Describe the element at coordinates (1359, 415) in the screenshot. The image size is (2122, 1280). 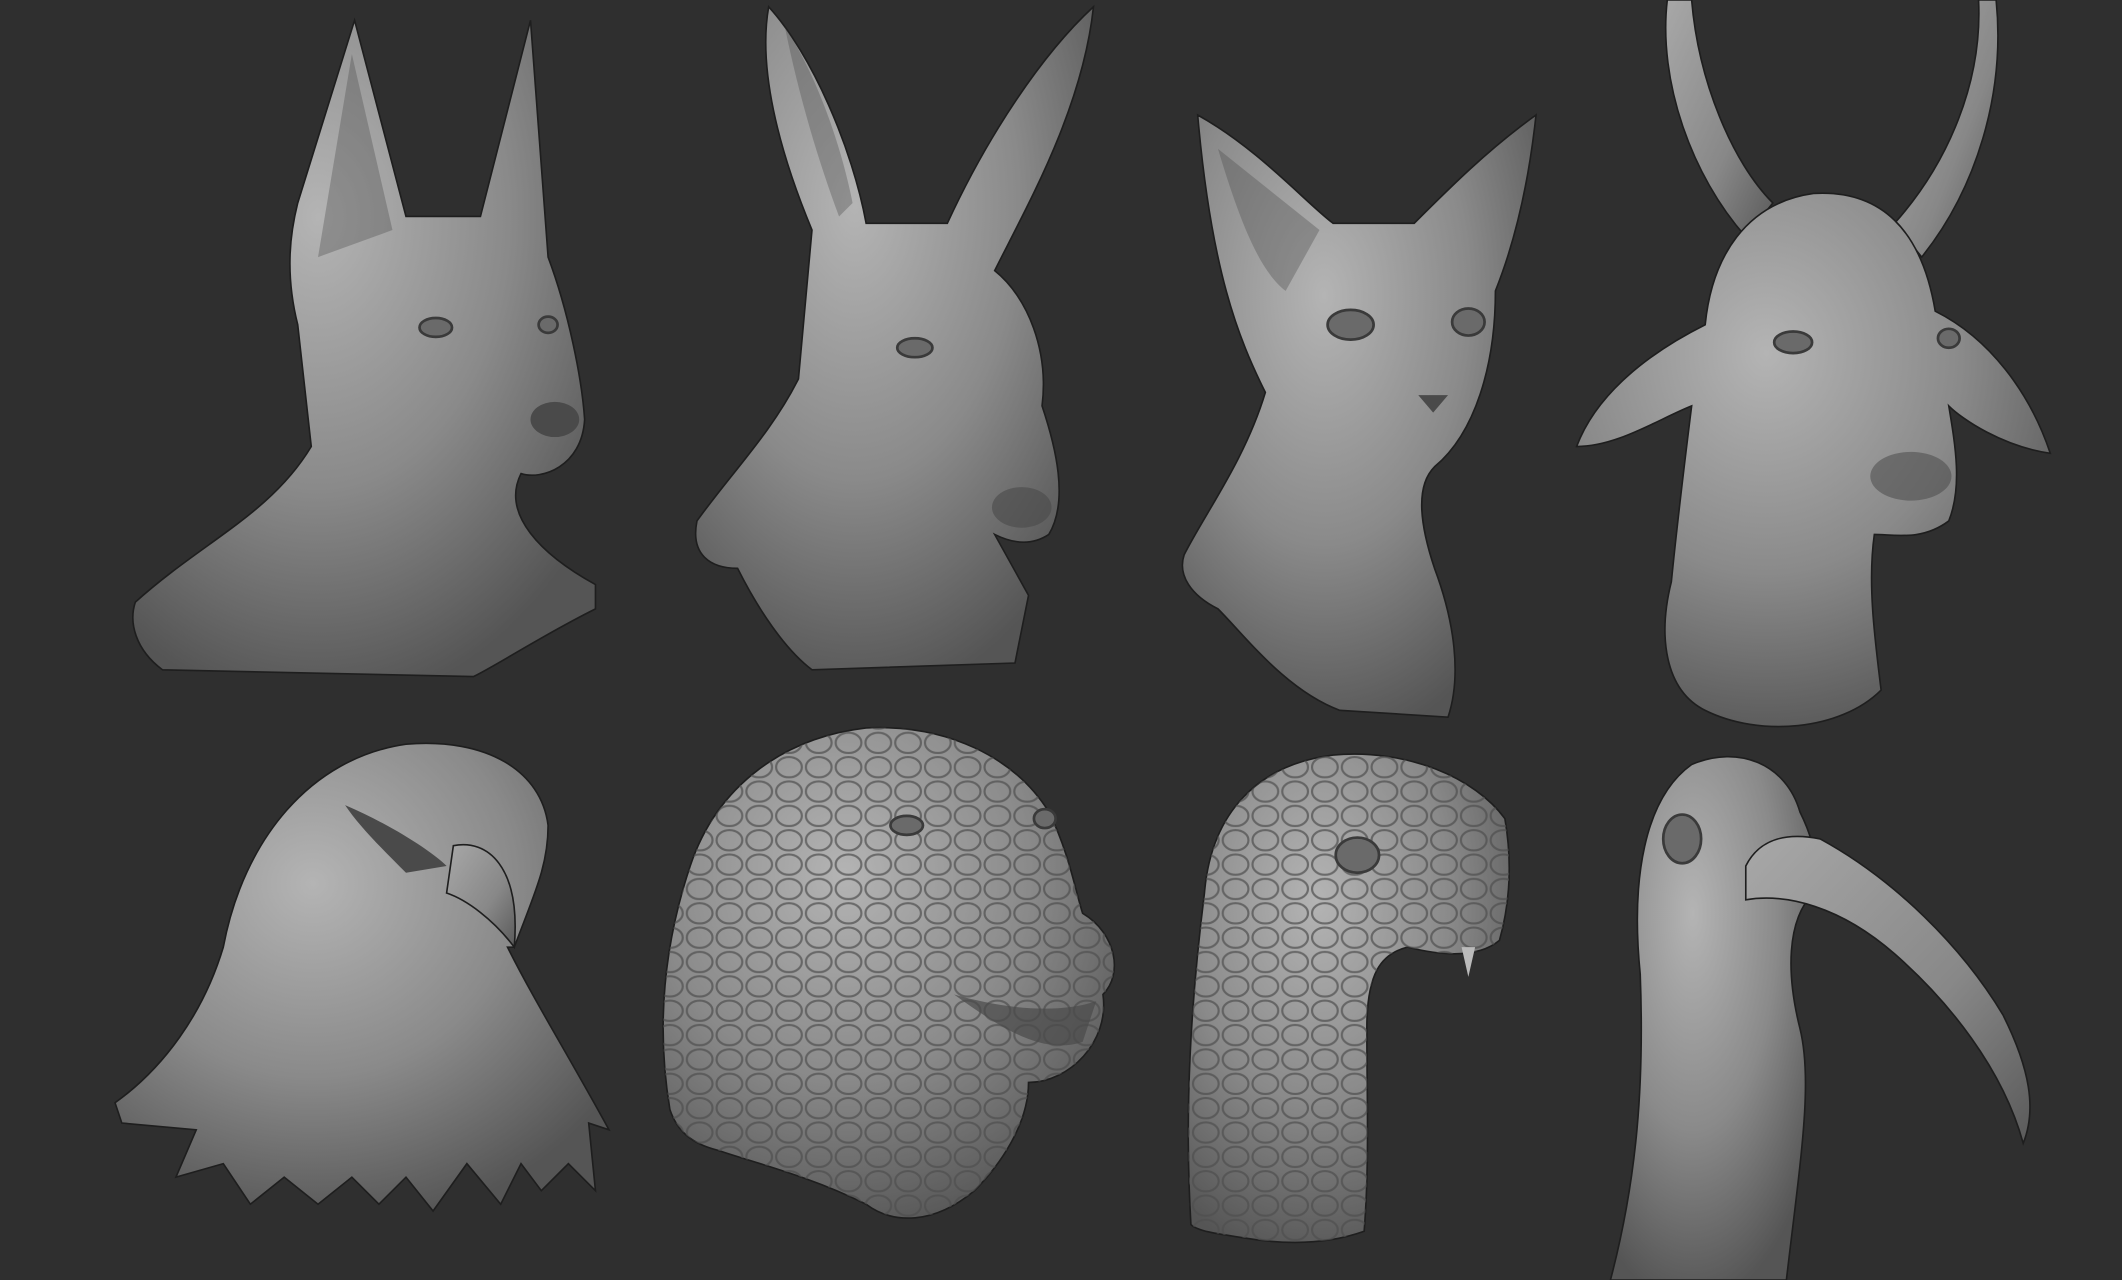
I see `cat-head-sculpt` at that location.